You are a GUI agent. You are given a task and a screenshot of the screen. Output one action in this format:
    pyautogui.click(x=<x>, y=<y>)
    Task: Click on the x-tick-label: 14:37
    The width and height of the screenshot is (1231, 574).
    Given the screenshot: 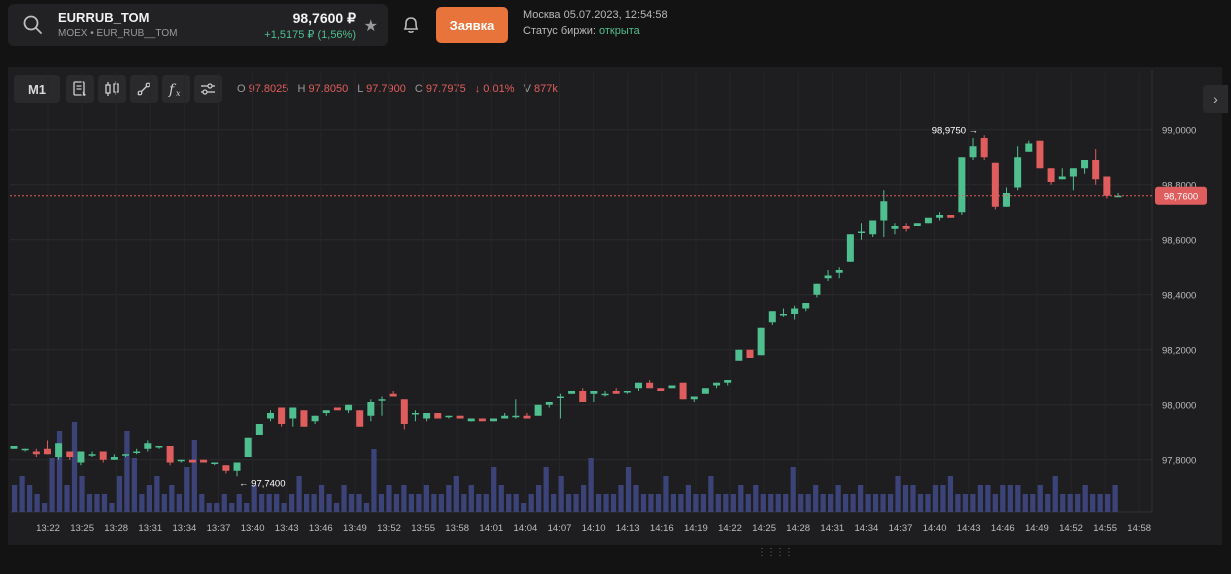 What is the action you would take?
    pyautogui.click(x=901, y=528)
    